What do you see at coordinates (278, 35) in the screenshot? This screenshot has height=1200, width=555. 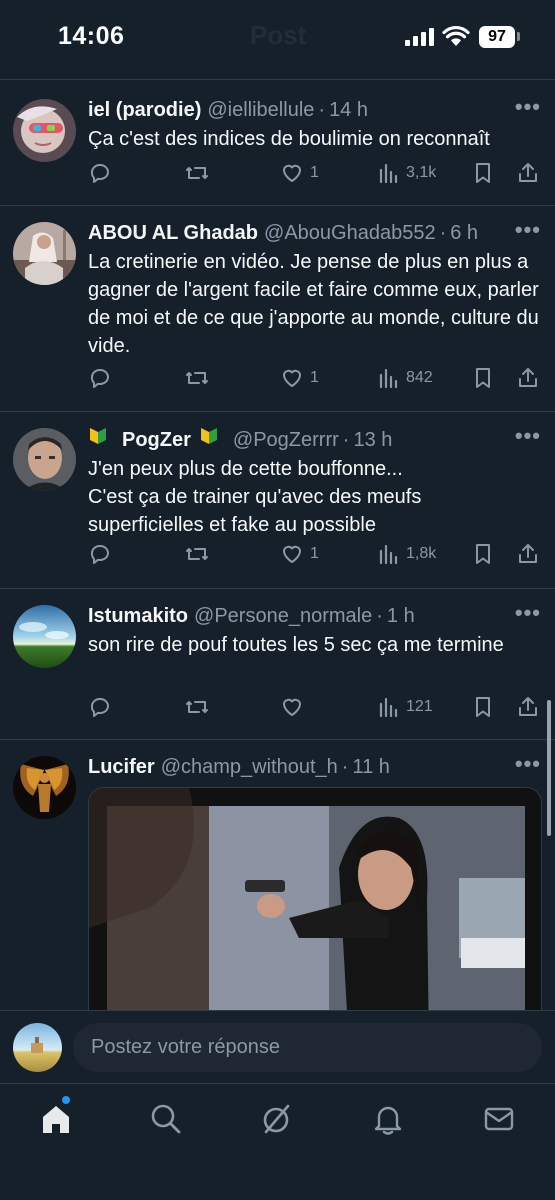 I see `header-title-ghost: Post` at bounding box center [278, 35].